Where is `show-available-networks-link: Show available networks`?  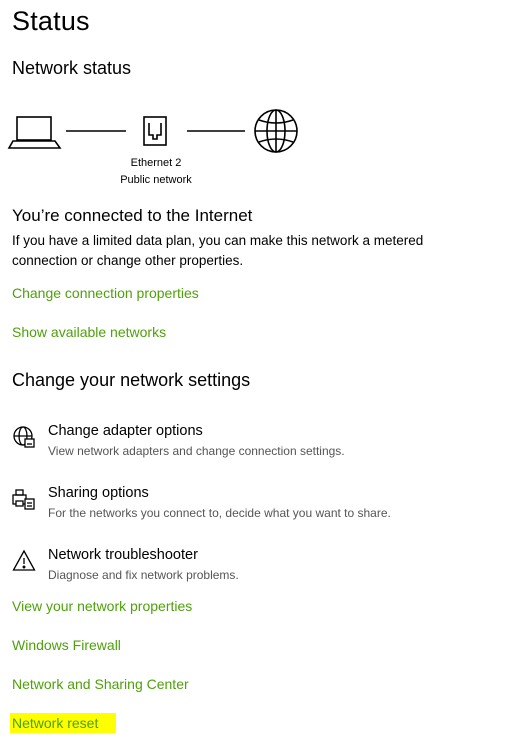 show-available-networks-link: Show available networks is located at coordinates (89, 332).